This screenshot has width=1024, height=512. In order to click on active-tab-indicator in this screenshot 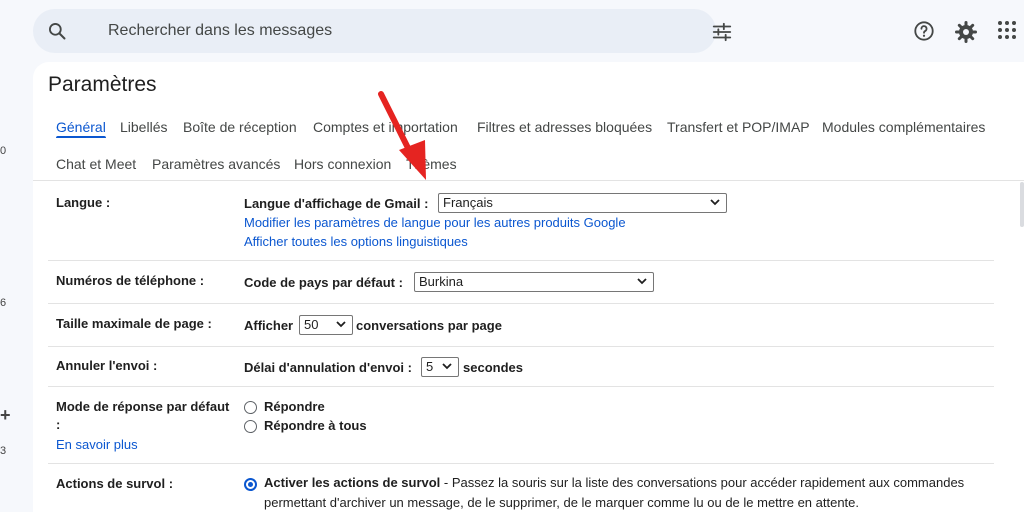, I will do `click(81, 137)`.